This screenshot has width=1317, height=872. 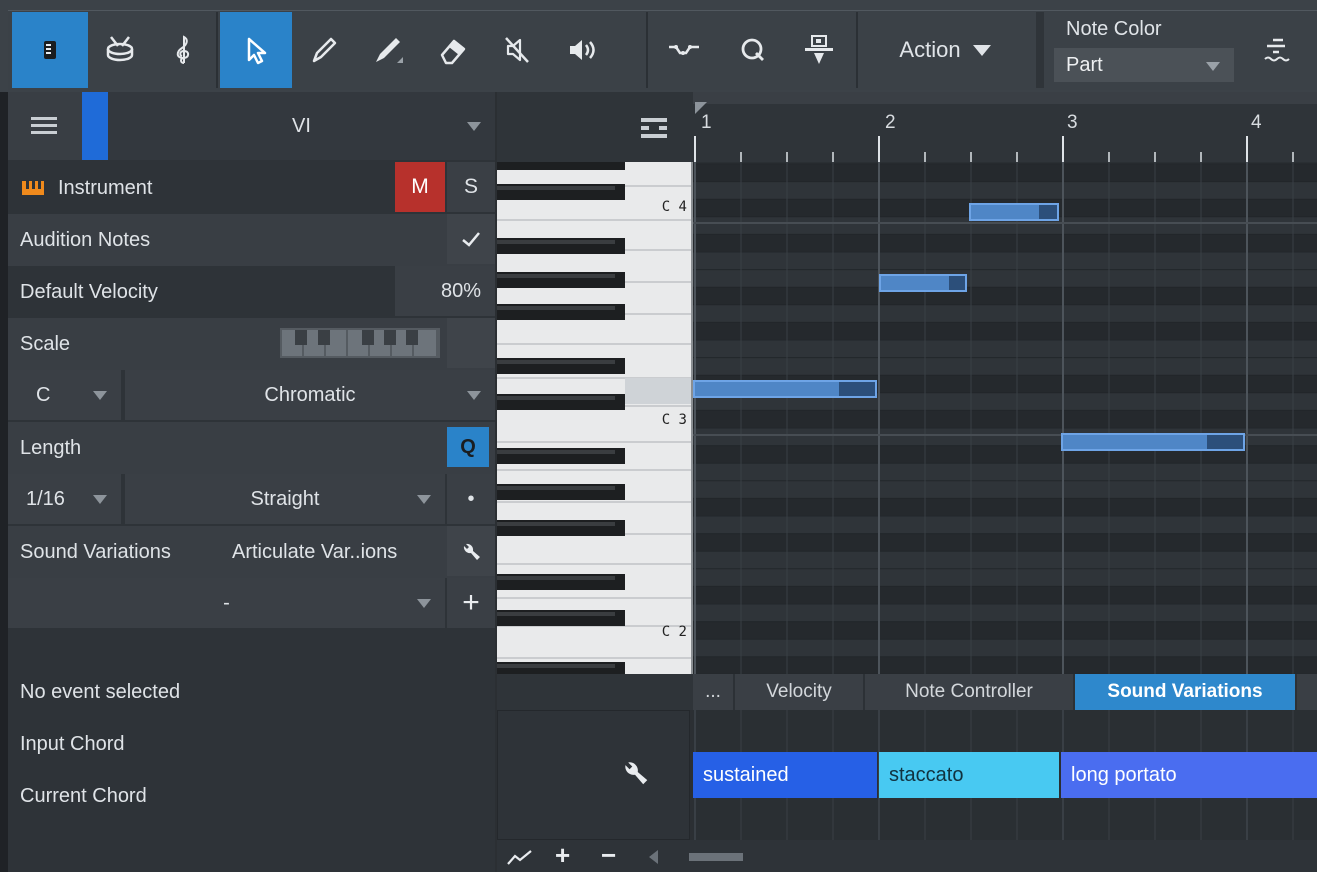 I want to click on key-label-c3: C 3, so click(x=674, y=420).